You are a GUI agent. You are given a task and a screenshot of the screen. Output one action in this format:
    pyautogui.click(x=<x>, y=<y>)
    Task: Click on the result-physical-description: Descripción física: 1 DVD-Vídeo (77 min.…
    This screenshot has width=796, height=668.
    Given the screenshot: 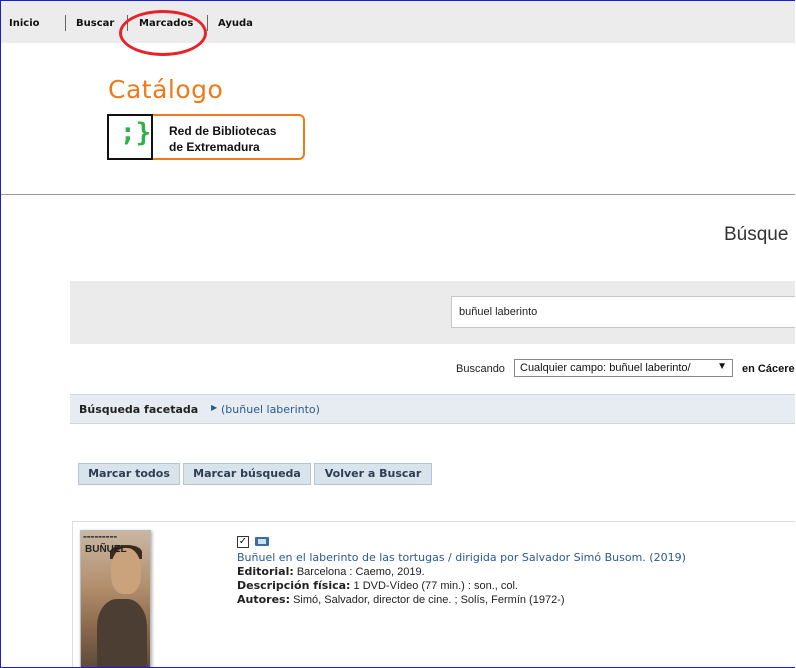 What is the action you would take?
    pyautogui.click(x=377, y=585)
    